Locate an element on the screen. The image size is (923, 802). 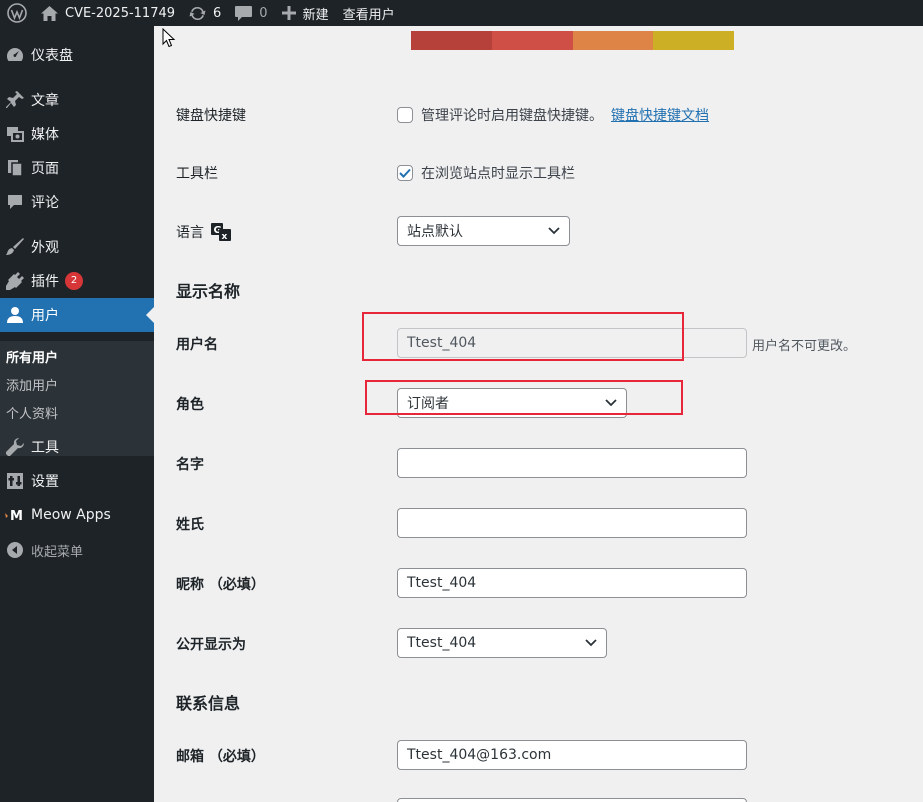
keyboard-shortcuts-label: 键盘快捷键 is located at coordinates (211, 116).